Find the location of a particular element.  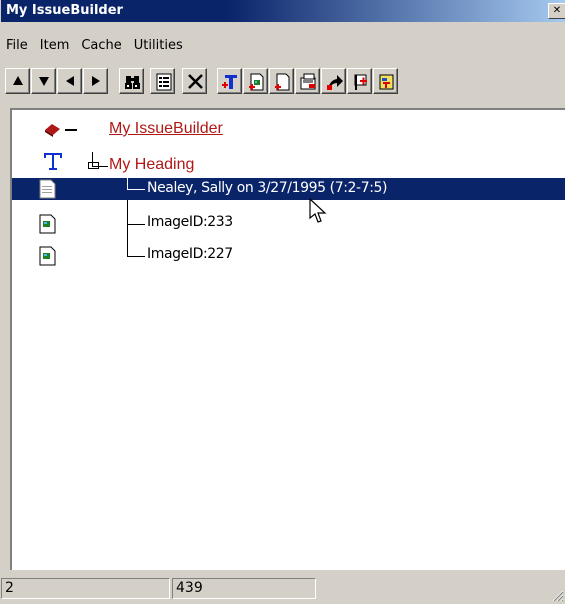

window-title: My IssueBuilder is located at coordinates (64, 10).